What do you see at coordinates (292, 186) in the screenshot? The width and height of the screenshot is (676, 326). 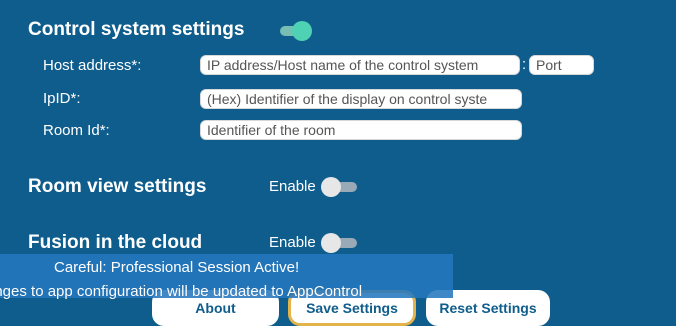 I see `room-view-enable-label: Enable` at bounding box center [292, 186].